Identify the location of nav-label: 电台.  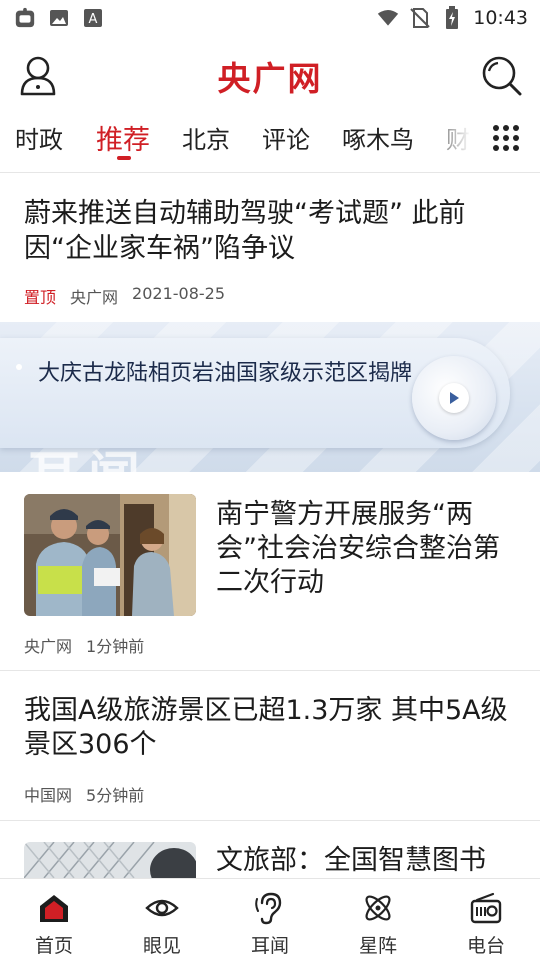
(485, 946).